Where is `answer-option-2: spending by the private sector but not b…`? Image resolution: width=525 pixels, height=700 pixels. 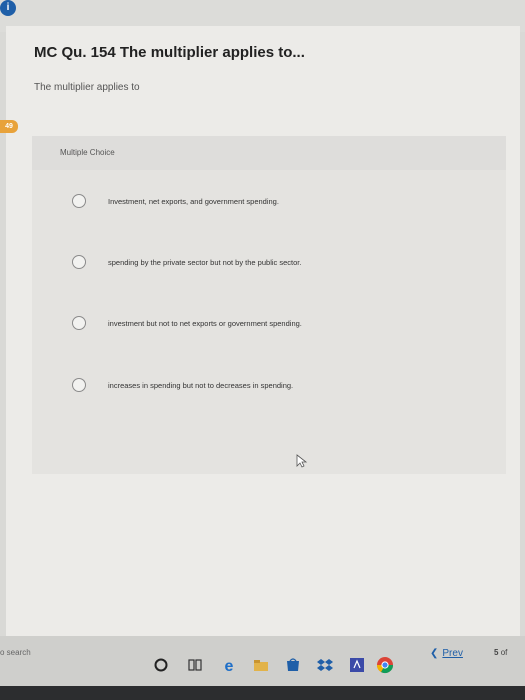
answer-option-2: spending by the private sector but not b… is located at coordinates (269, 261).